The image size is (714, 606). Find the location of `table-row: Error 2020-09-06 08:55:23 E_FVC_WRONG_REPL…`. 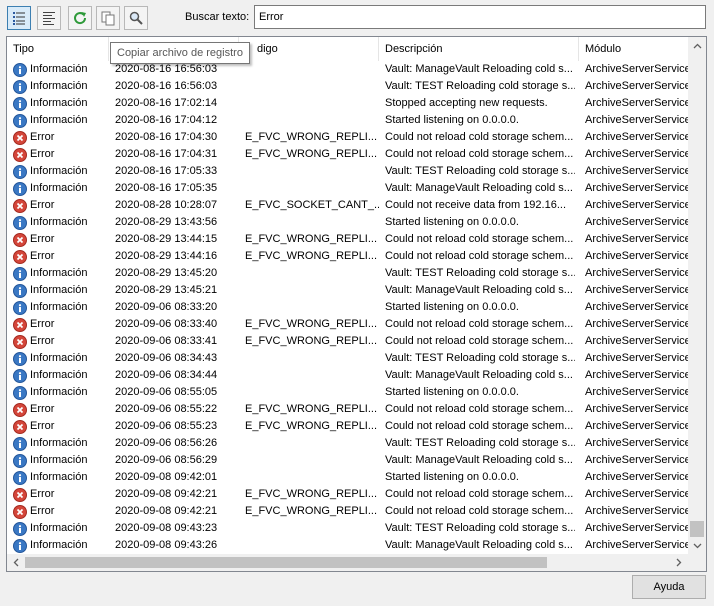

table-row: Error 2020-09-06 08:55:23 E_FVC_WRONG_REPL… is located at coordinates (347, 426).